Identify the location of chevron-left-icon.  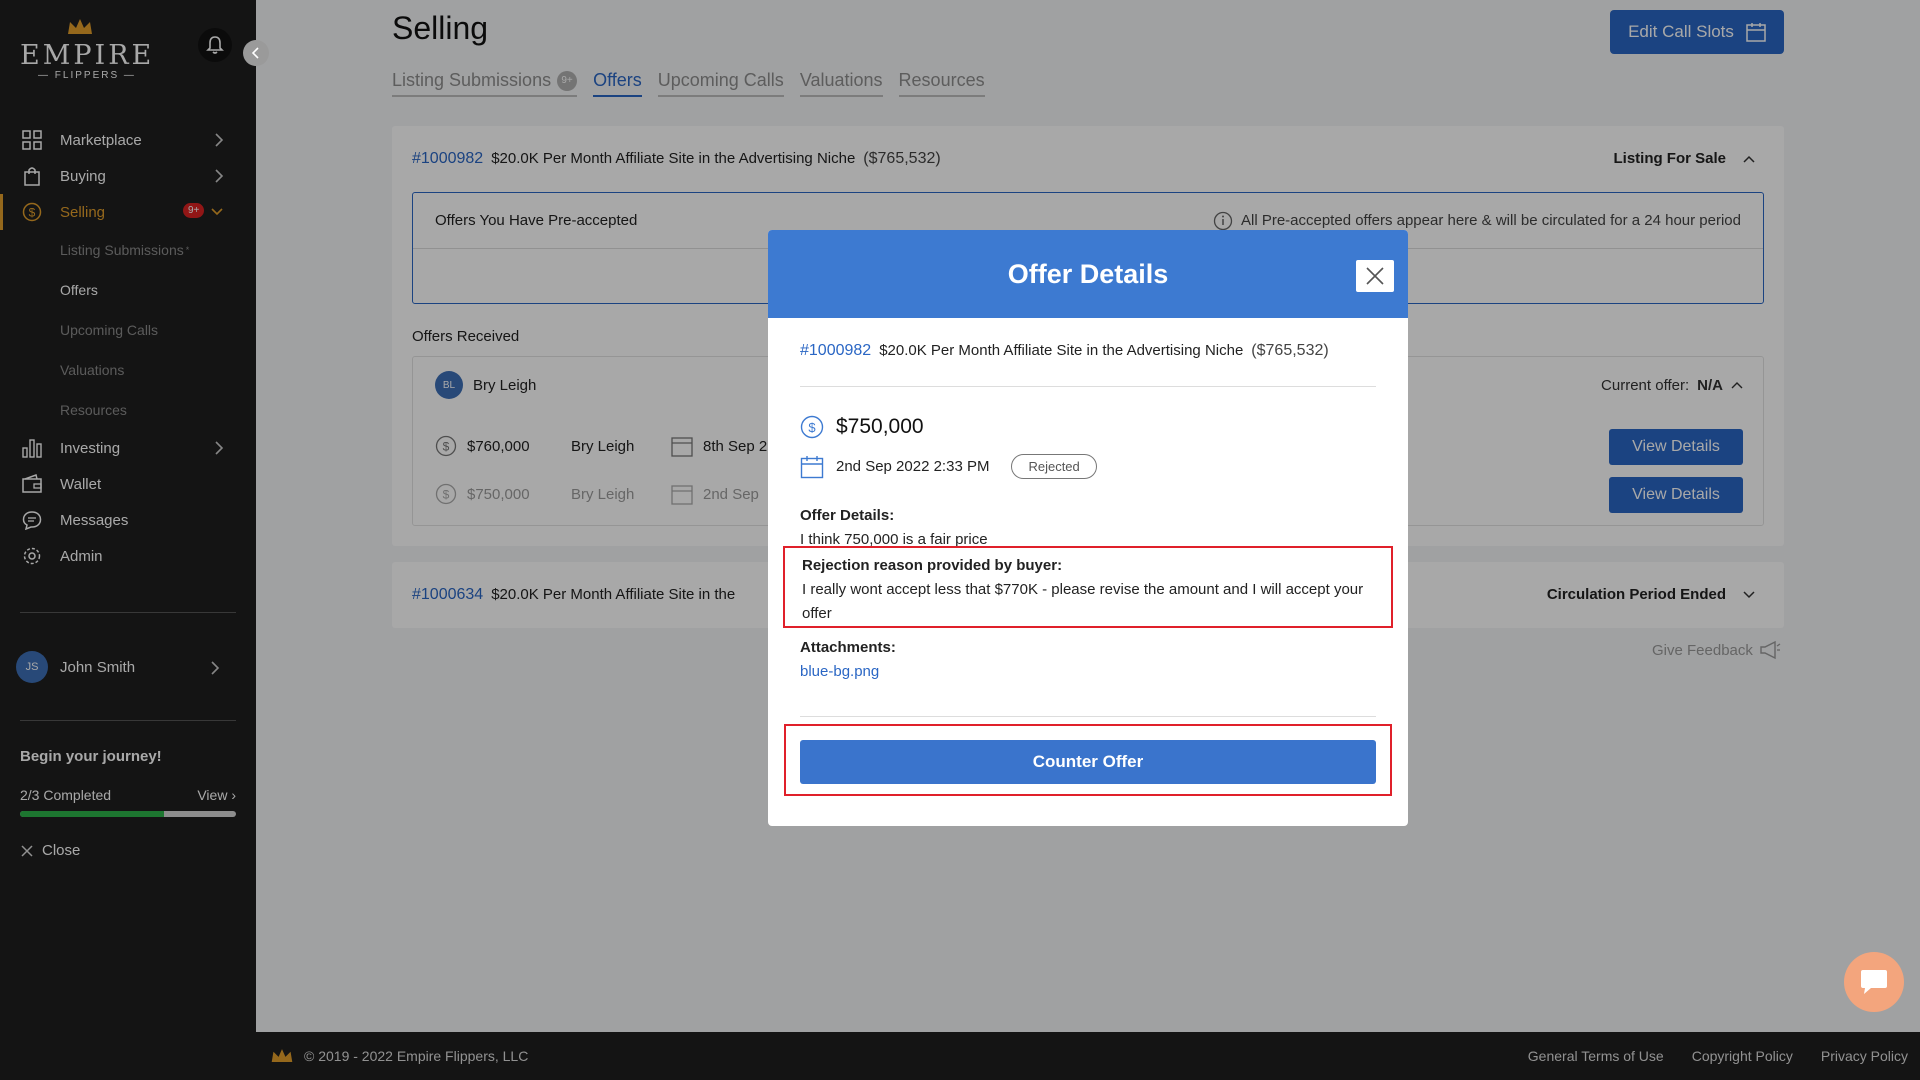
(255, 53).